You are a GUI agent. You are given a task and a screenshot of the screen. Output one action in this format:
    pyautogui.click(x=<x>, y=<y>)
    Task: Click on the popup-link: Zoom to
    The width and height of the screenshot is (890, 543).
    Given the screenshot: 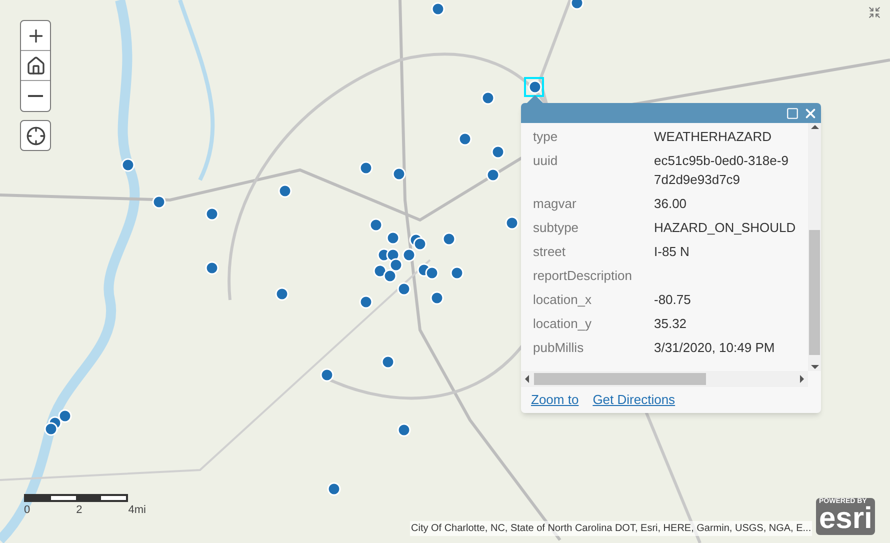 What is the action you would take?
    pyautogui.click(x=555, y=400)
    